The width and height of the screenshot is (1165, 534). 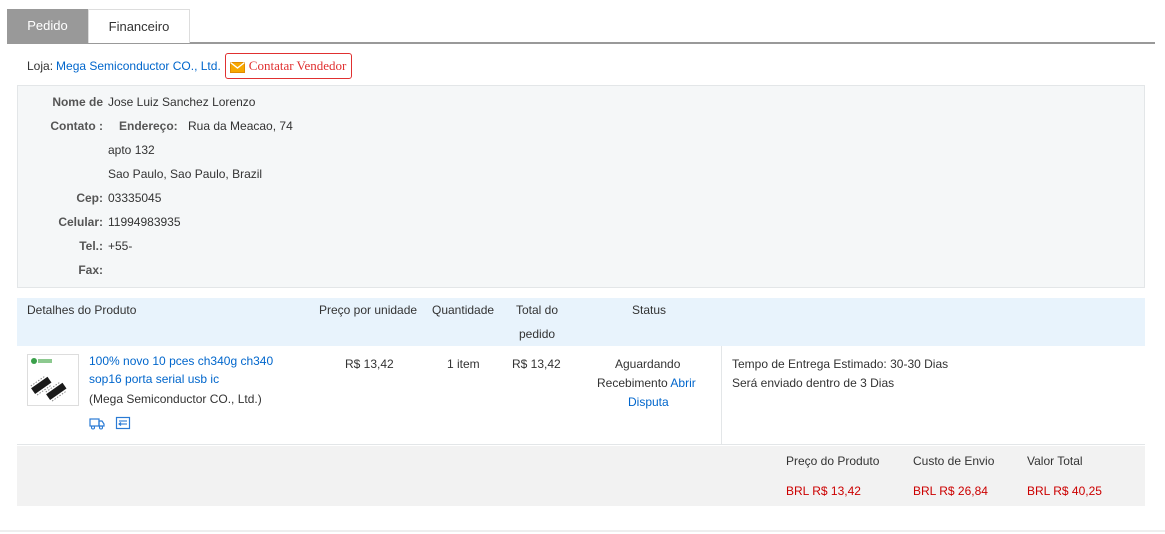 What do you see at coordinates (185, 174) in the screenshot?
I see `address-line3: Sao Paulo, Sao Paulo, Brazil` at bounding box center [185, 174].